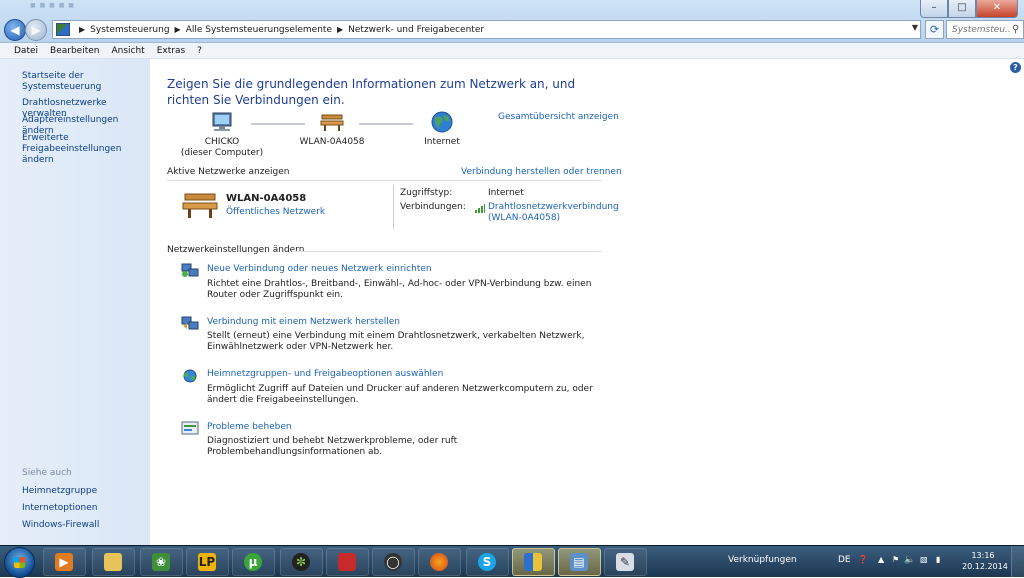 The height and width of the screenshot is (578, 1024). What do you see at coordinates (199, 51) in the screenshot?
I see `menu-help: ?` at bounding box center [199, 51].